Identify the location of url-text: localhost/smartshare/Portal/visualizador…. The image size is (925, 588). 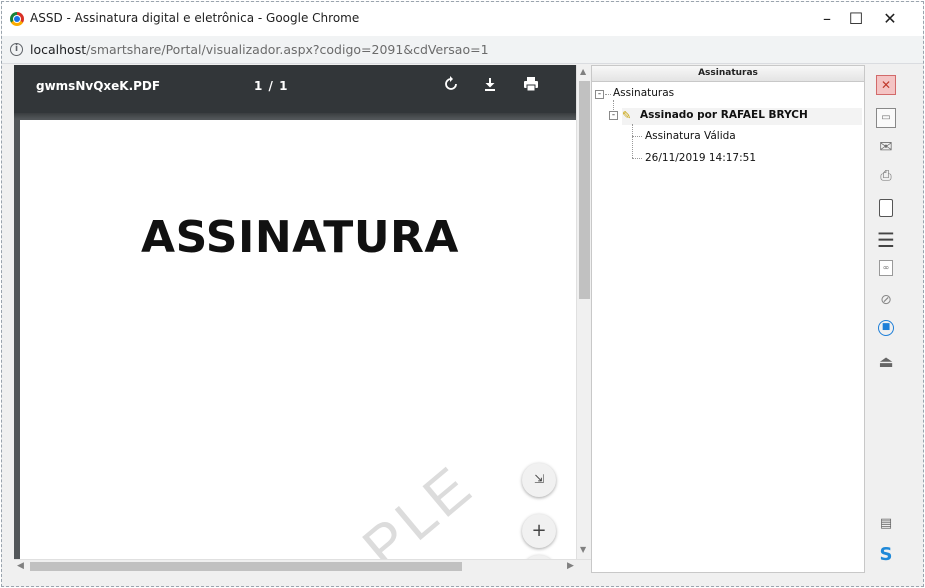
(259, 49).